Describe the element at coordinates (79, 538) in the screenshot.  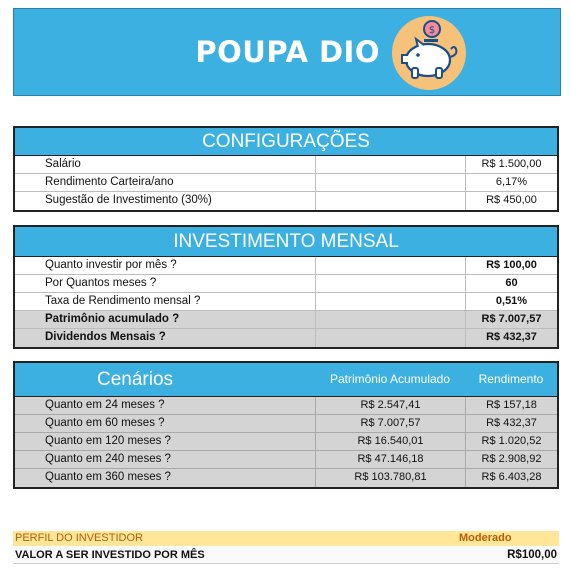
I see `investor-profile-label: PERFIL DO INVESTIDOR` at that location.